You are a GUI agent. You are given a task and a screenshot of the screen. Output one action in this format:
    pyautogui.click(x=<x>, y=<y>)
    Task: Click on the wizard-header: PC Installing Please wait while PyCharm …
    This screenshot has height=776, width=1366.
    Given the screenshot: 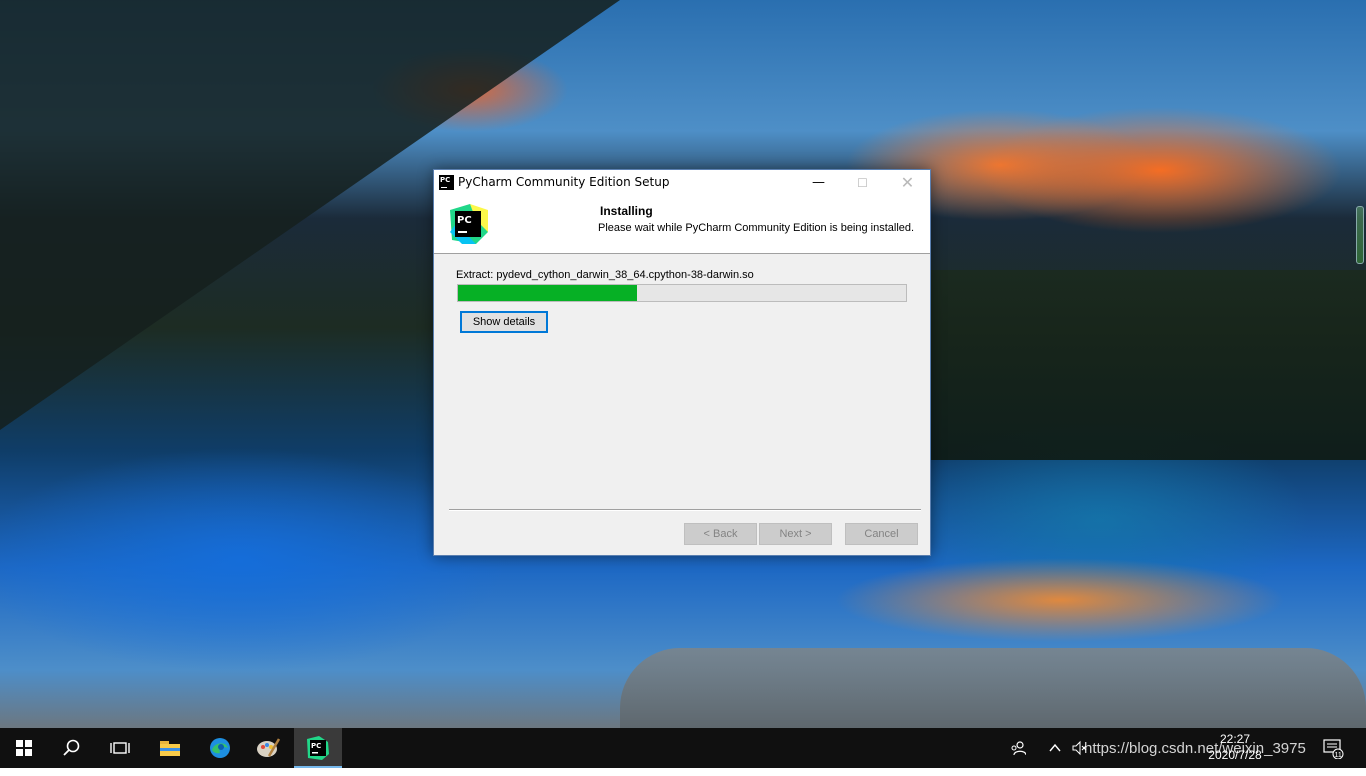 What is the action you would take?
    pyautogui.click(x=682, y=225)
    